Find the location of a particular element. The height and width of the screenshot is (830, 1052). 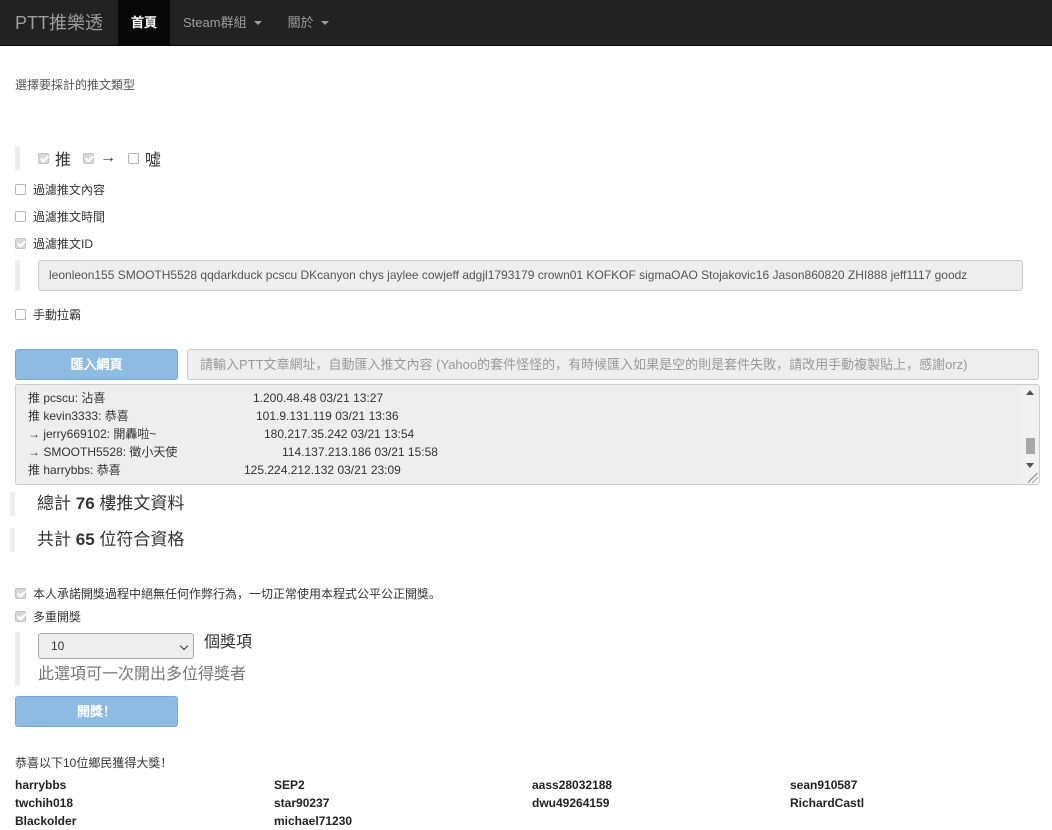

pledge-label: 本人承諾開獎過程中絕無任何作弊行為，一切正常使用本程式公平公正開獎。 is located at coordinates (237, 594).